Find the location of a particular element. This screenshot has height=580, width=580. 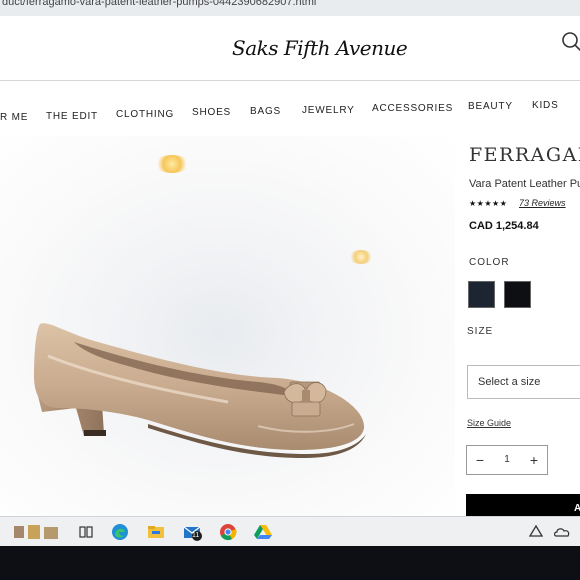

product-brand: FERRAGAMO is located at coordinates (524, 155).